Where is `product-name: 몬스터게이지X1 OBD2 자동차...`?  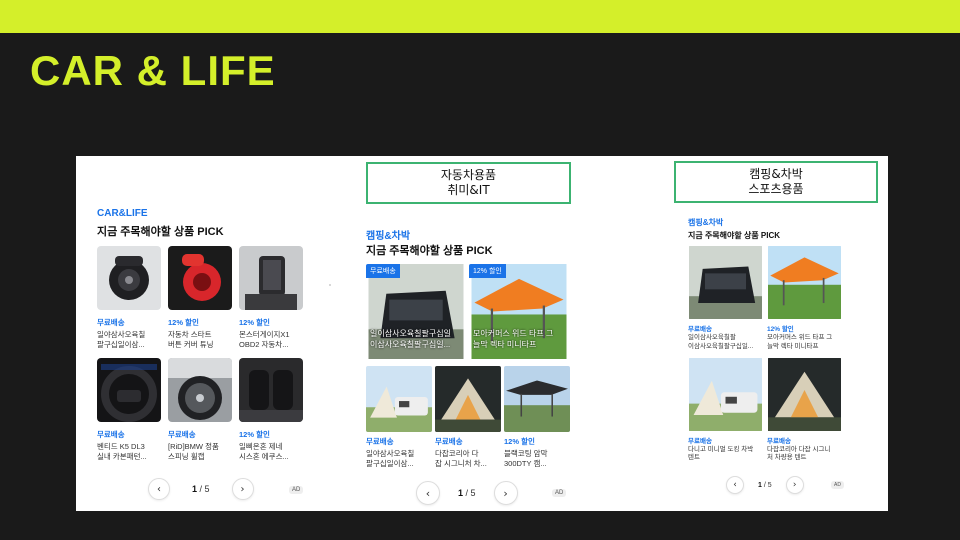 product-name: 몬스터게이지X1 OBD2 자동차... is located at coordinates (271, 340).